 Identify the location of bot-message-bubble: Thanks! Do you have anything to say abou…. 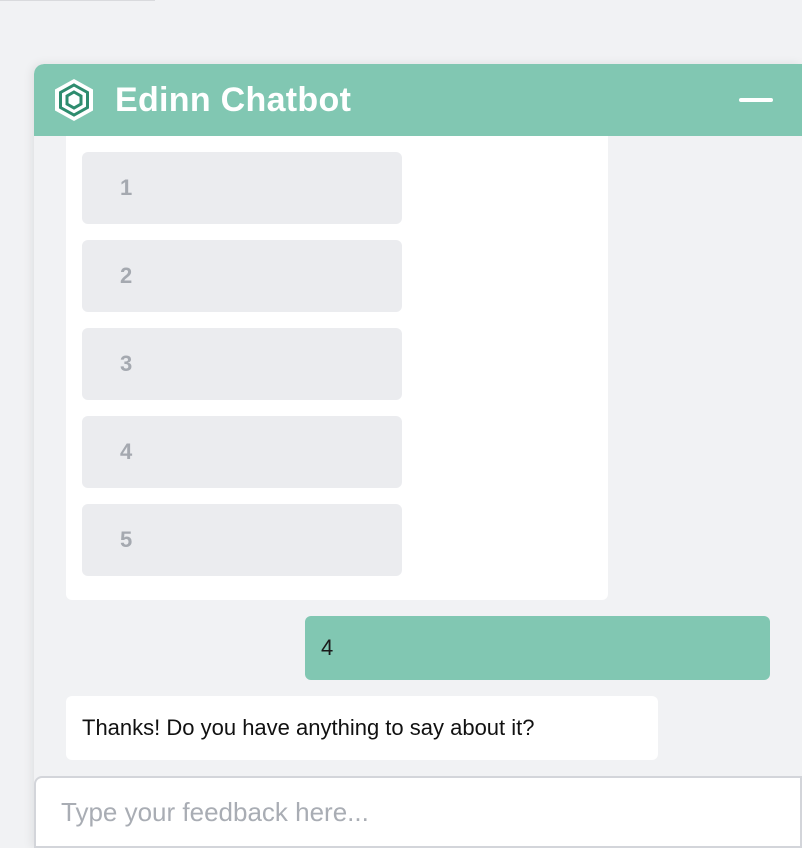
(362, 728).